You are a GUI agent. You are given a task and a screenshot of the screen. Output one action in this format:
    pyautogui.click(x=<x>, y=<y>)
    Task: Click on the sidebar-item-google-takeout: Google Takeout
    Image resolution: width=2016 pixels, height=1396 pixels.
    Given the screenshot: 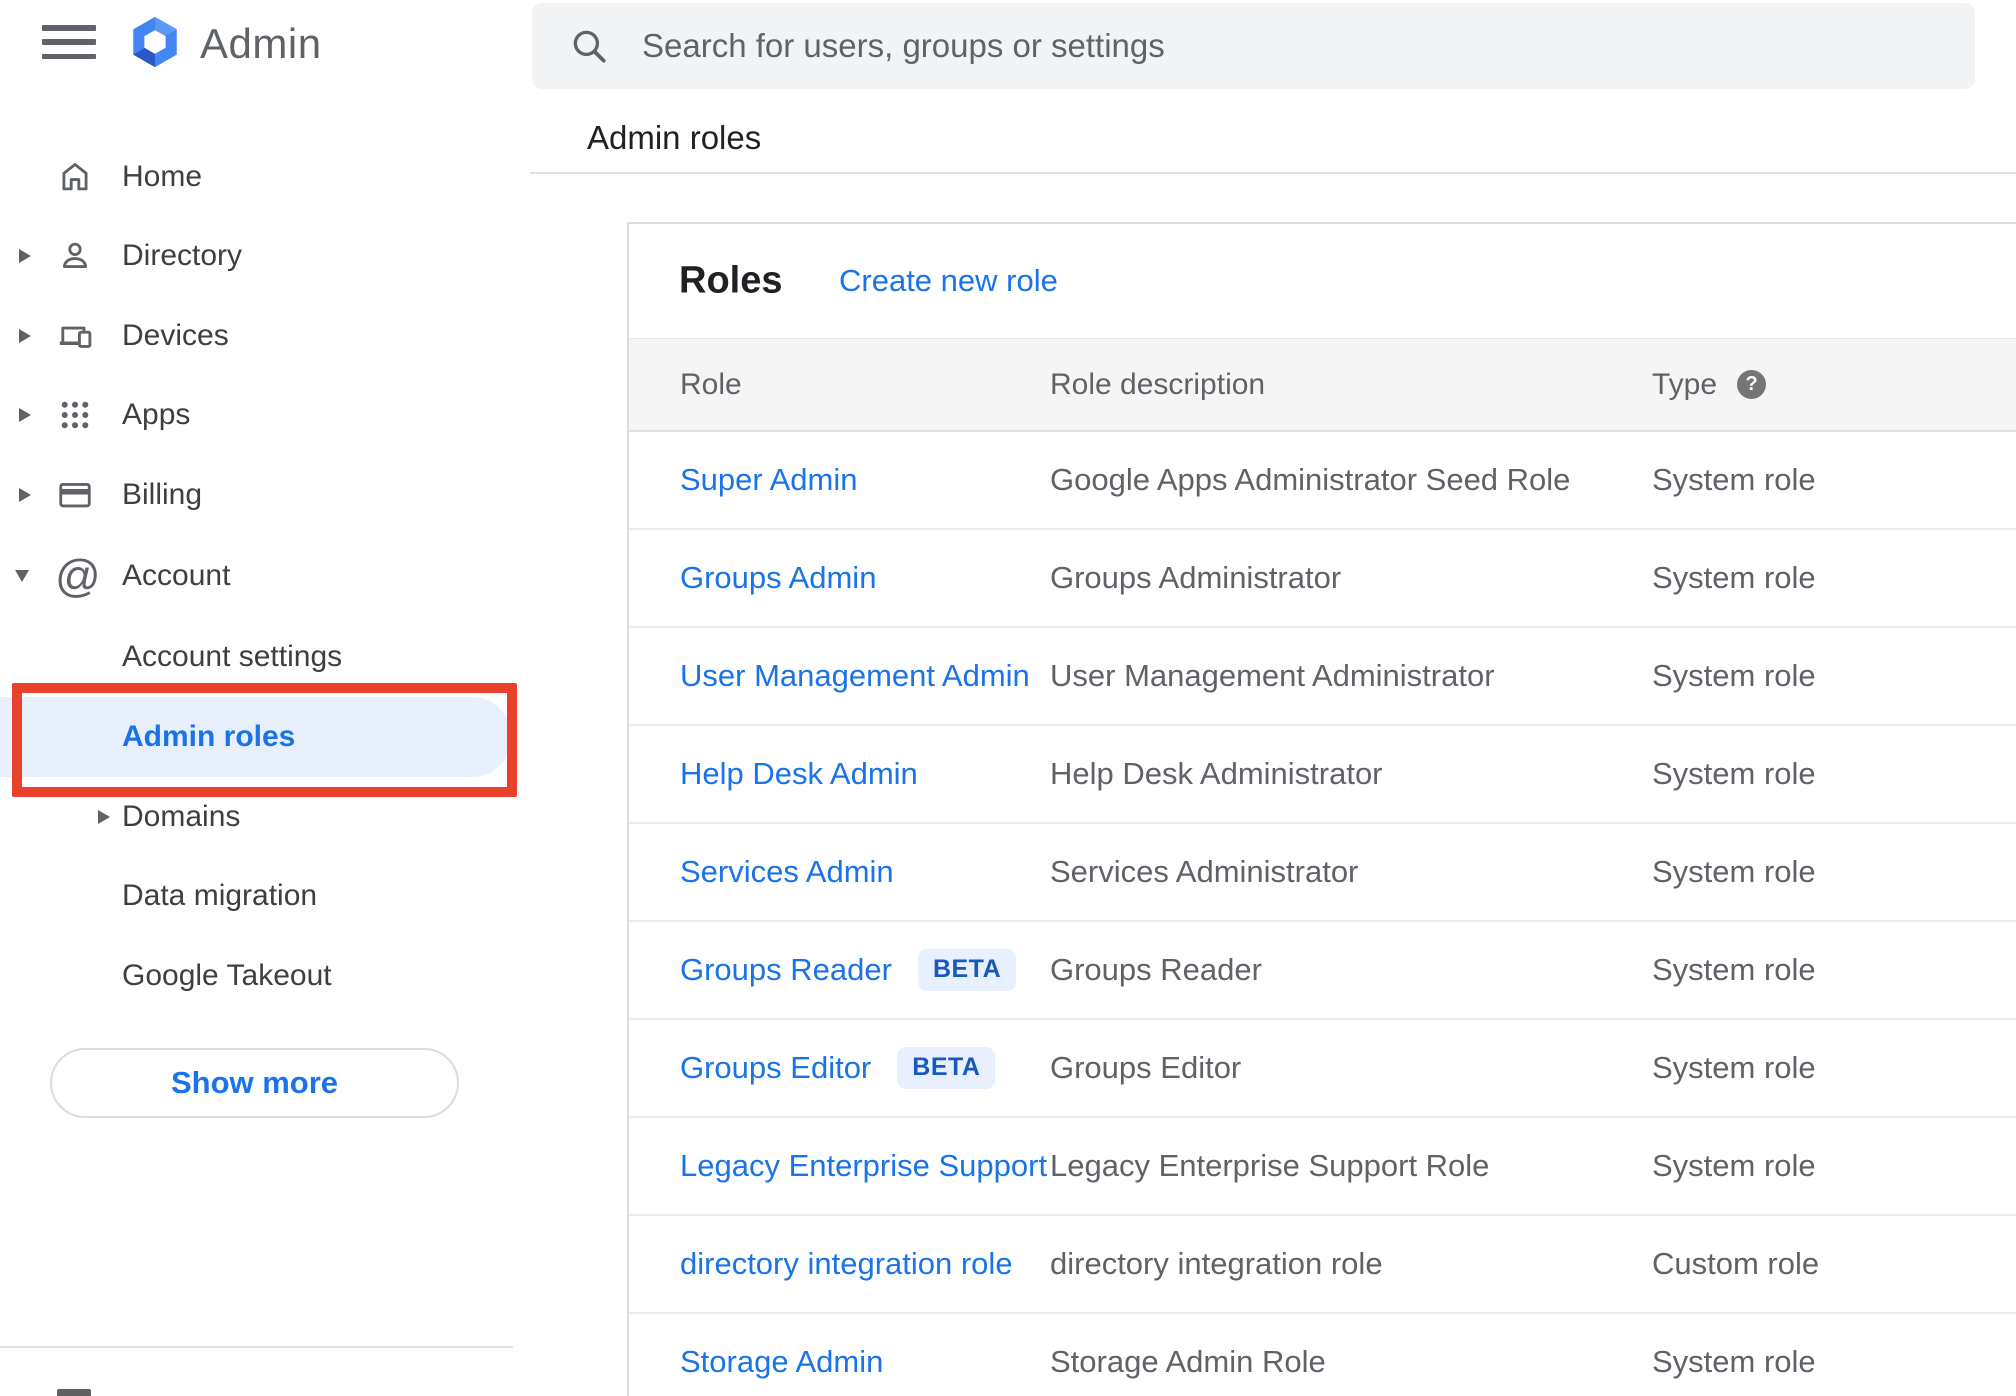 What is the action you would take?
    pyautogui.click(x=265, y=976)
    